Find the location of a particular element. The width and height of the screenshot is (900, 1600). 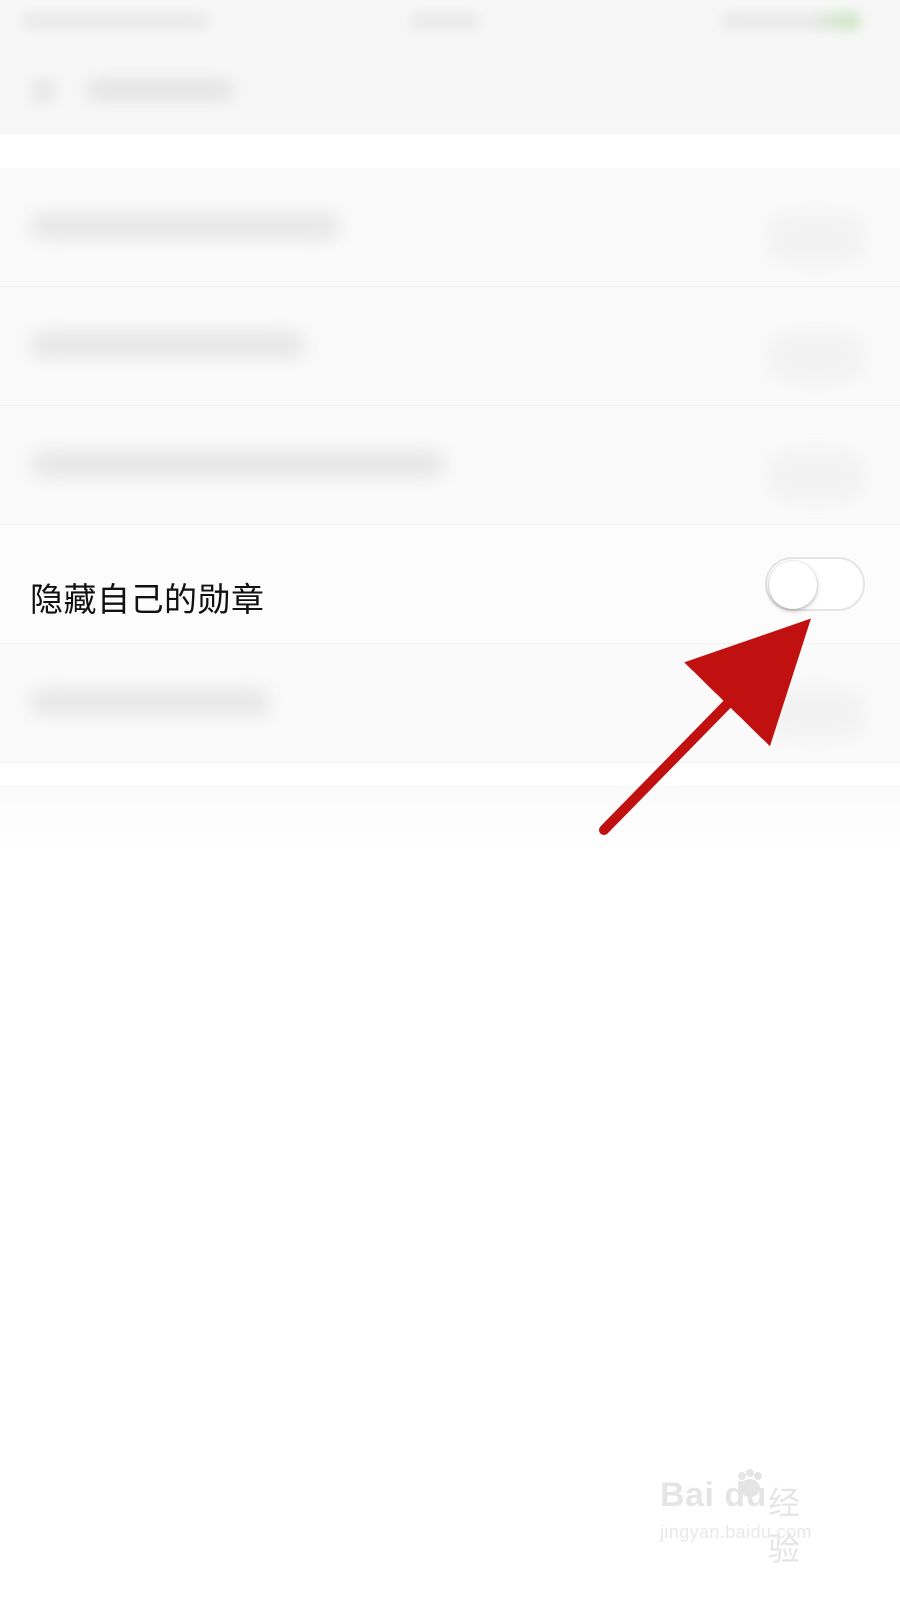

watermark: Bai du 经验 jingyan.baidu.com is located at coordinates (745, 1516).